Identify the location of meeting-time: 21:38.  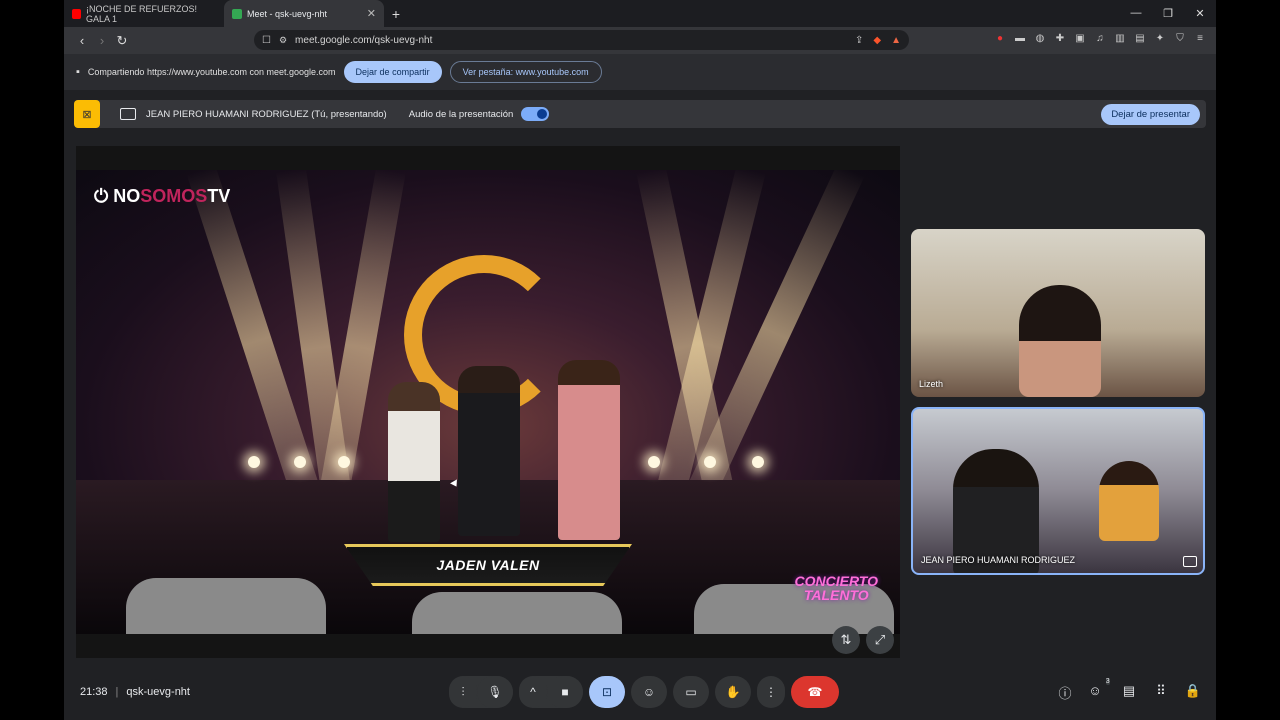
(94, 692).